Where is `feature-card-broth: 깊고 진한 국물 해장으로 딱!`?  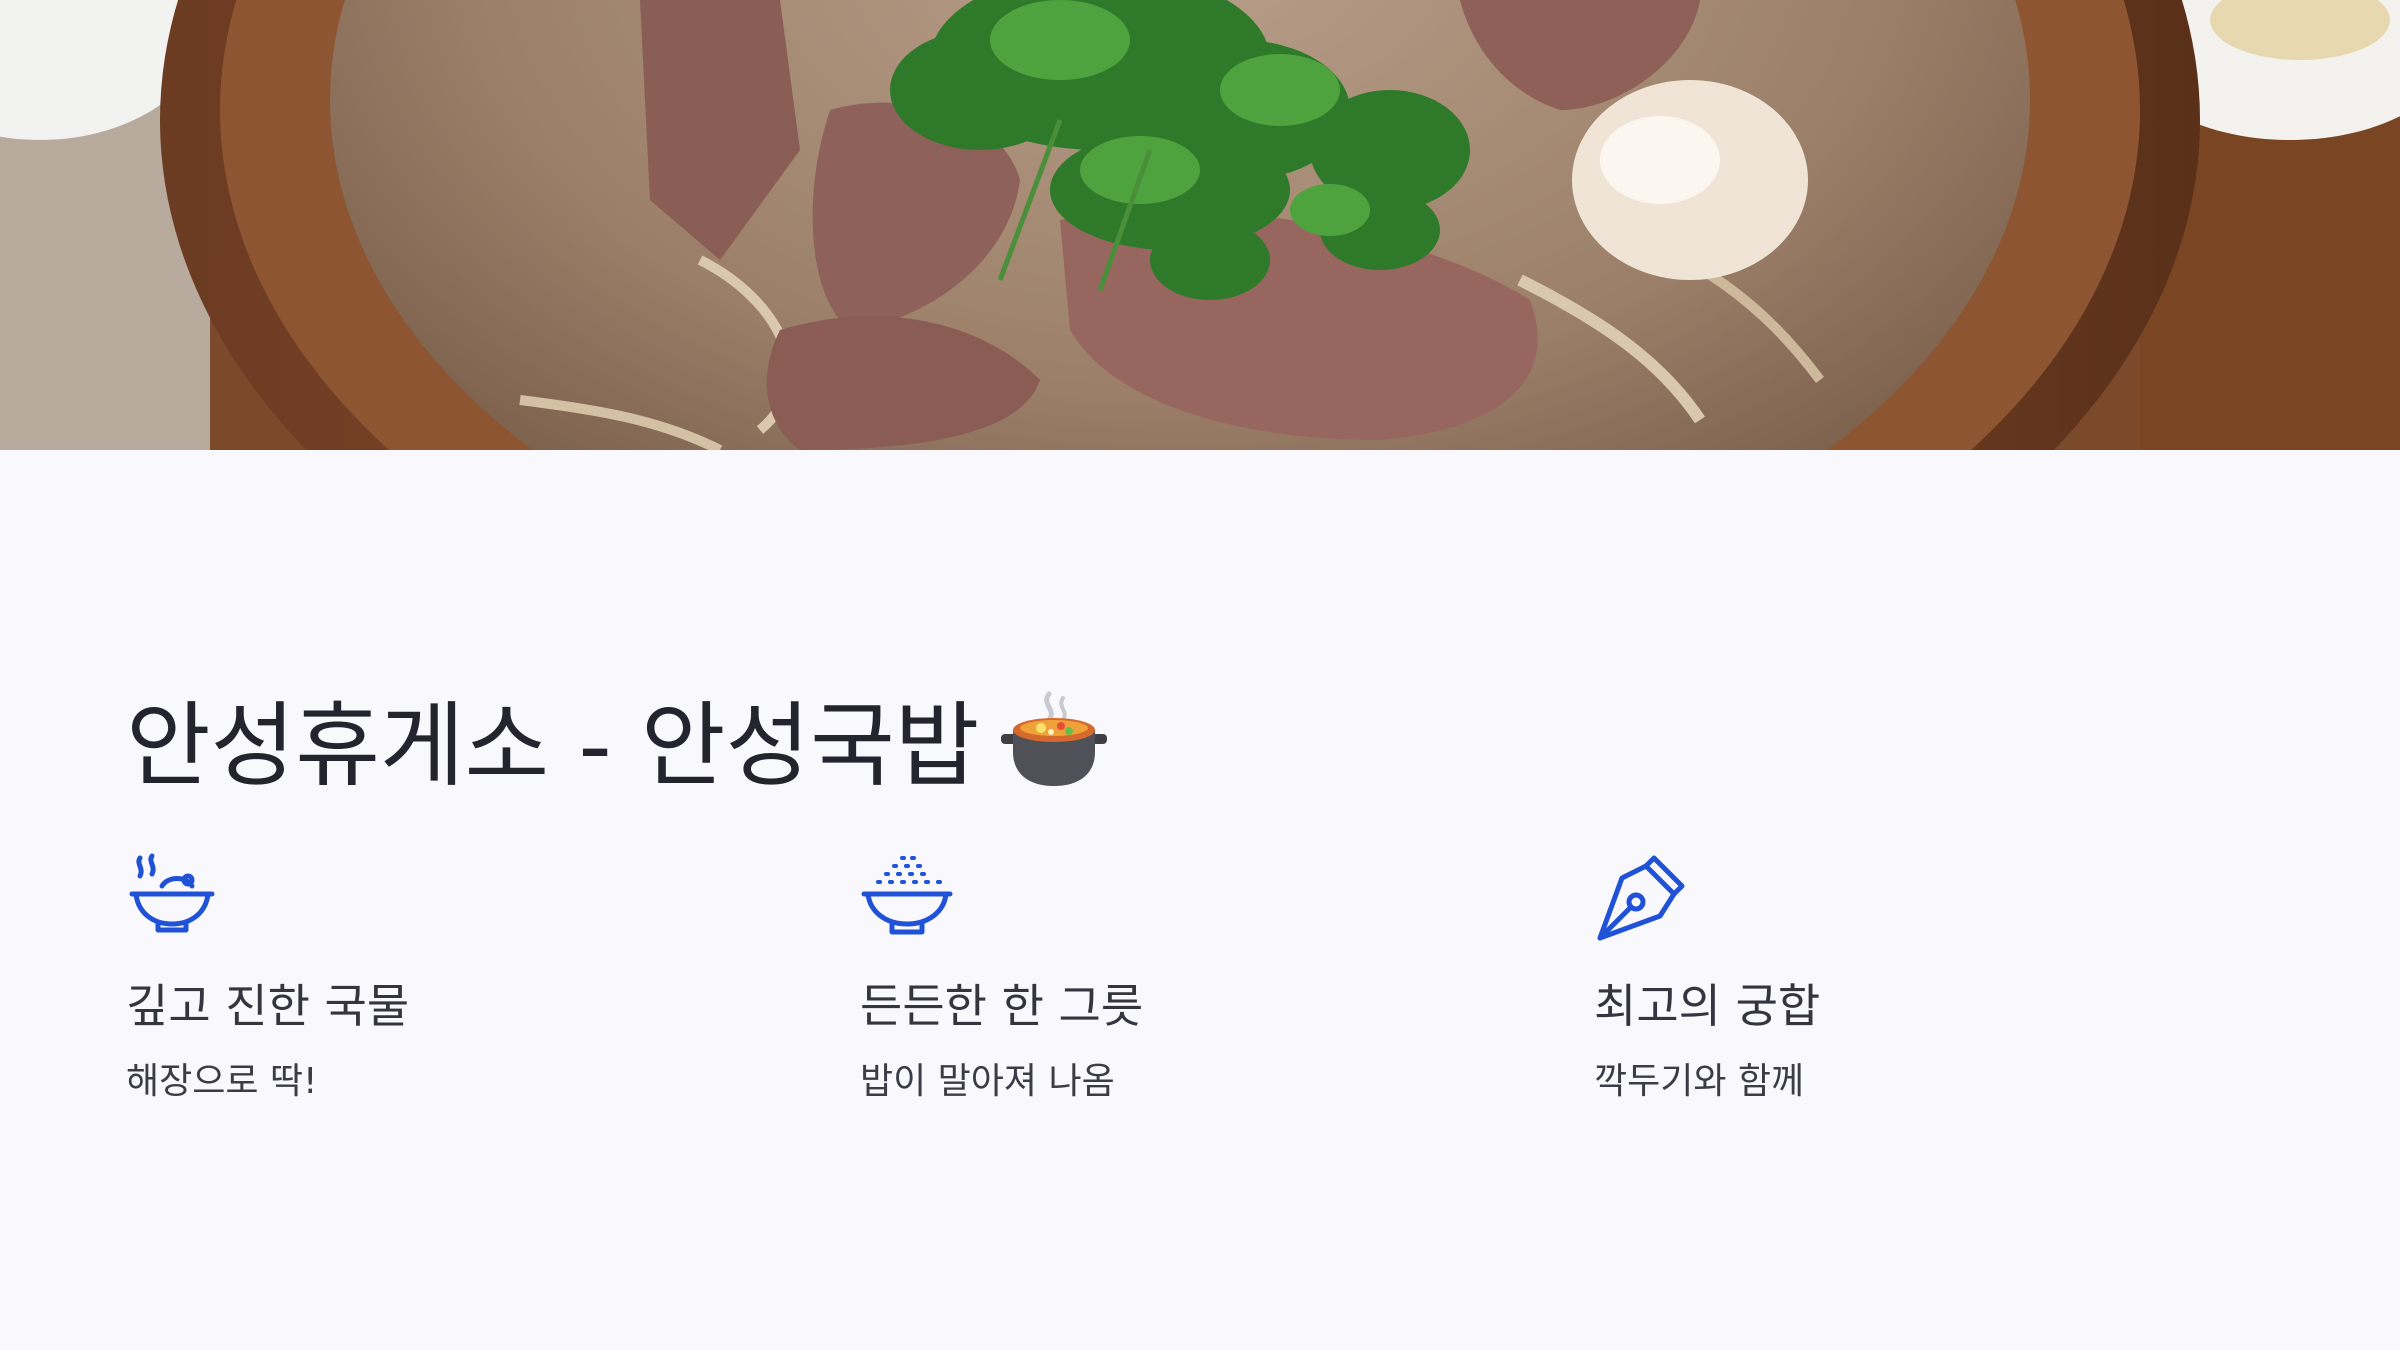 feature-card-broth: 깊고 진한 국물 해장으로 딱! is located at coordinates (426, 976).